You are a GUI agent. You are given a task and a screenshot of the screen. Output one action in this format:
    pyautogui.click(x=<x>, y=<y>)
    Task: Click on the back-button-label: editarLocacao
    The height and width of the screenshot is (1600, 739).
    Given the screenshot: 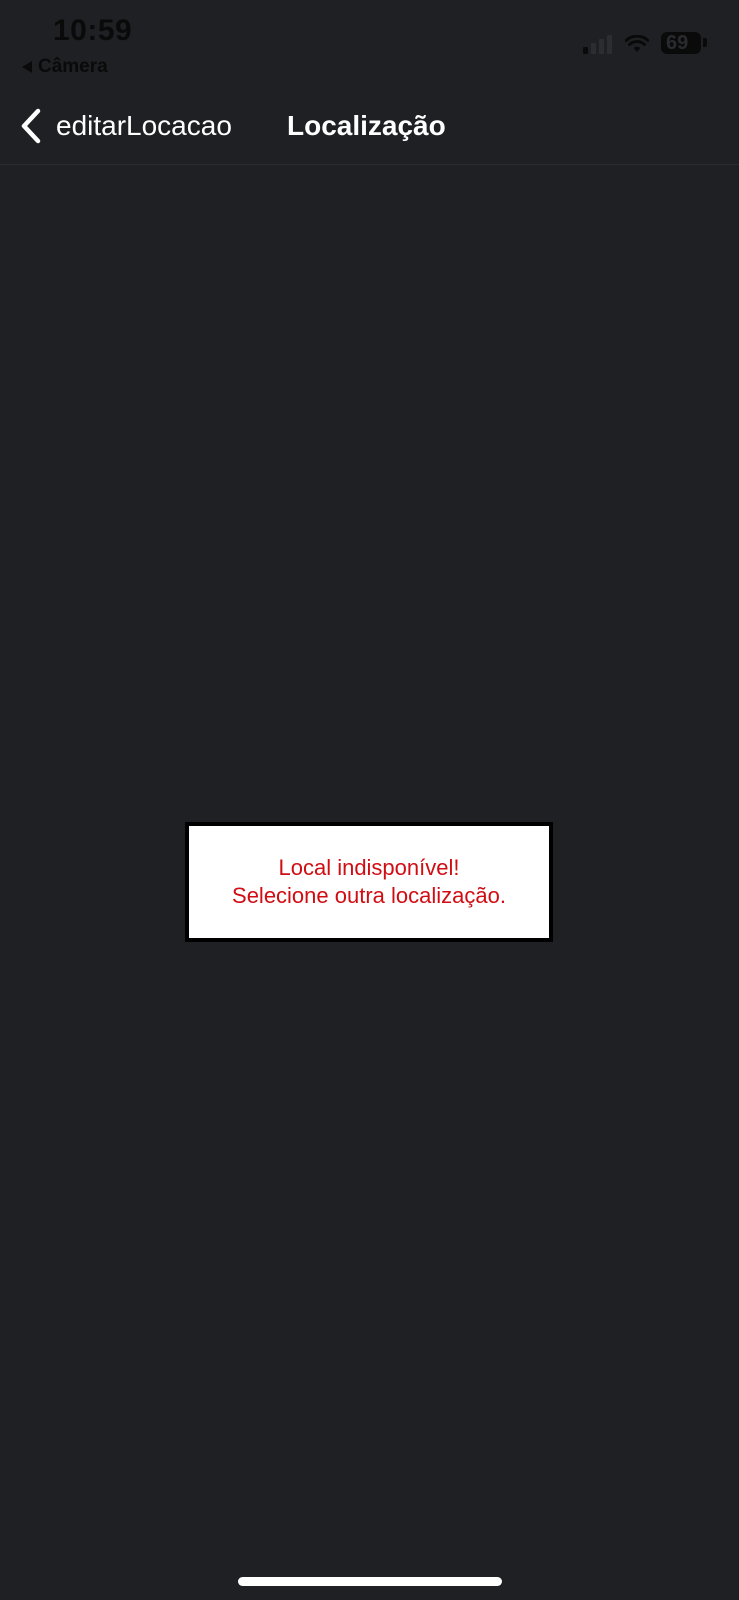 What is the action you would take?
    pyautogui.click(x=144, y=125)
    